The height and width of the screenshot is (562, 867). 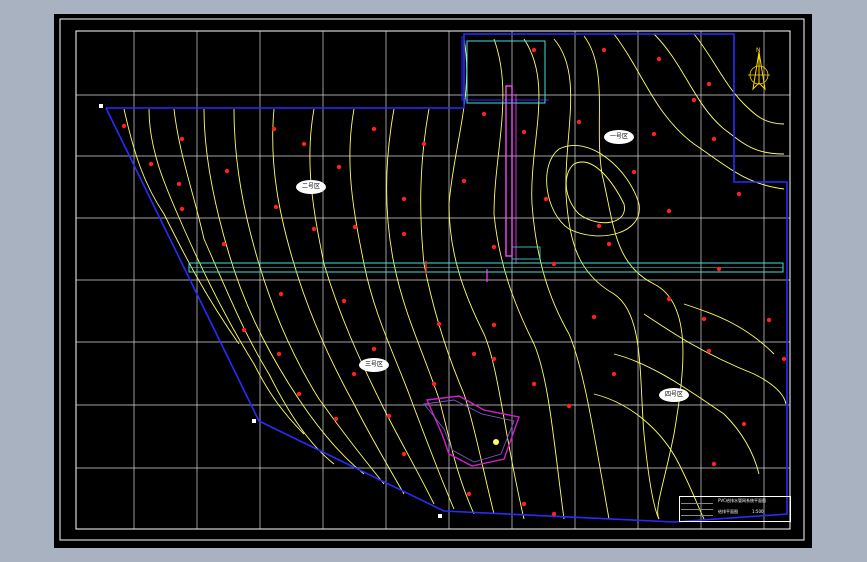 What do you see at coordinates (674, 395) in the screenshot?
I see `zone-label-4: 四号区` at bounding box center [674, 395].